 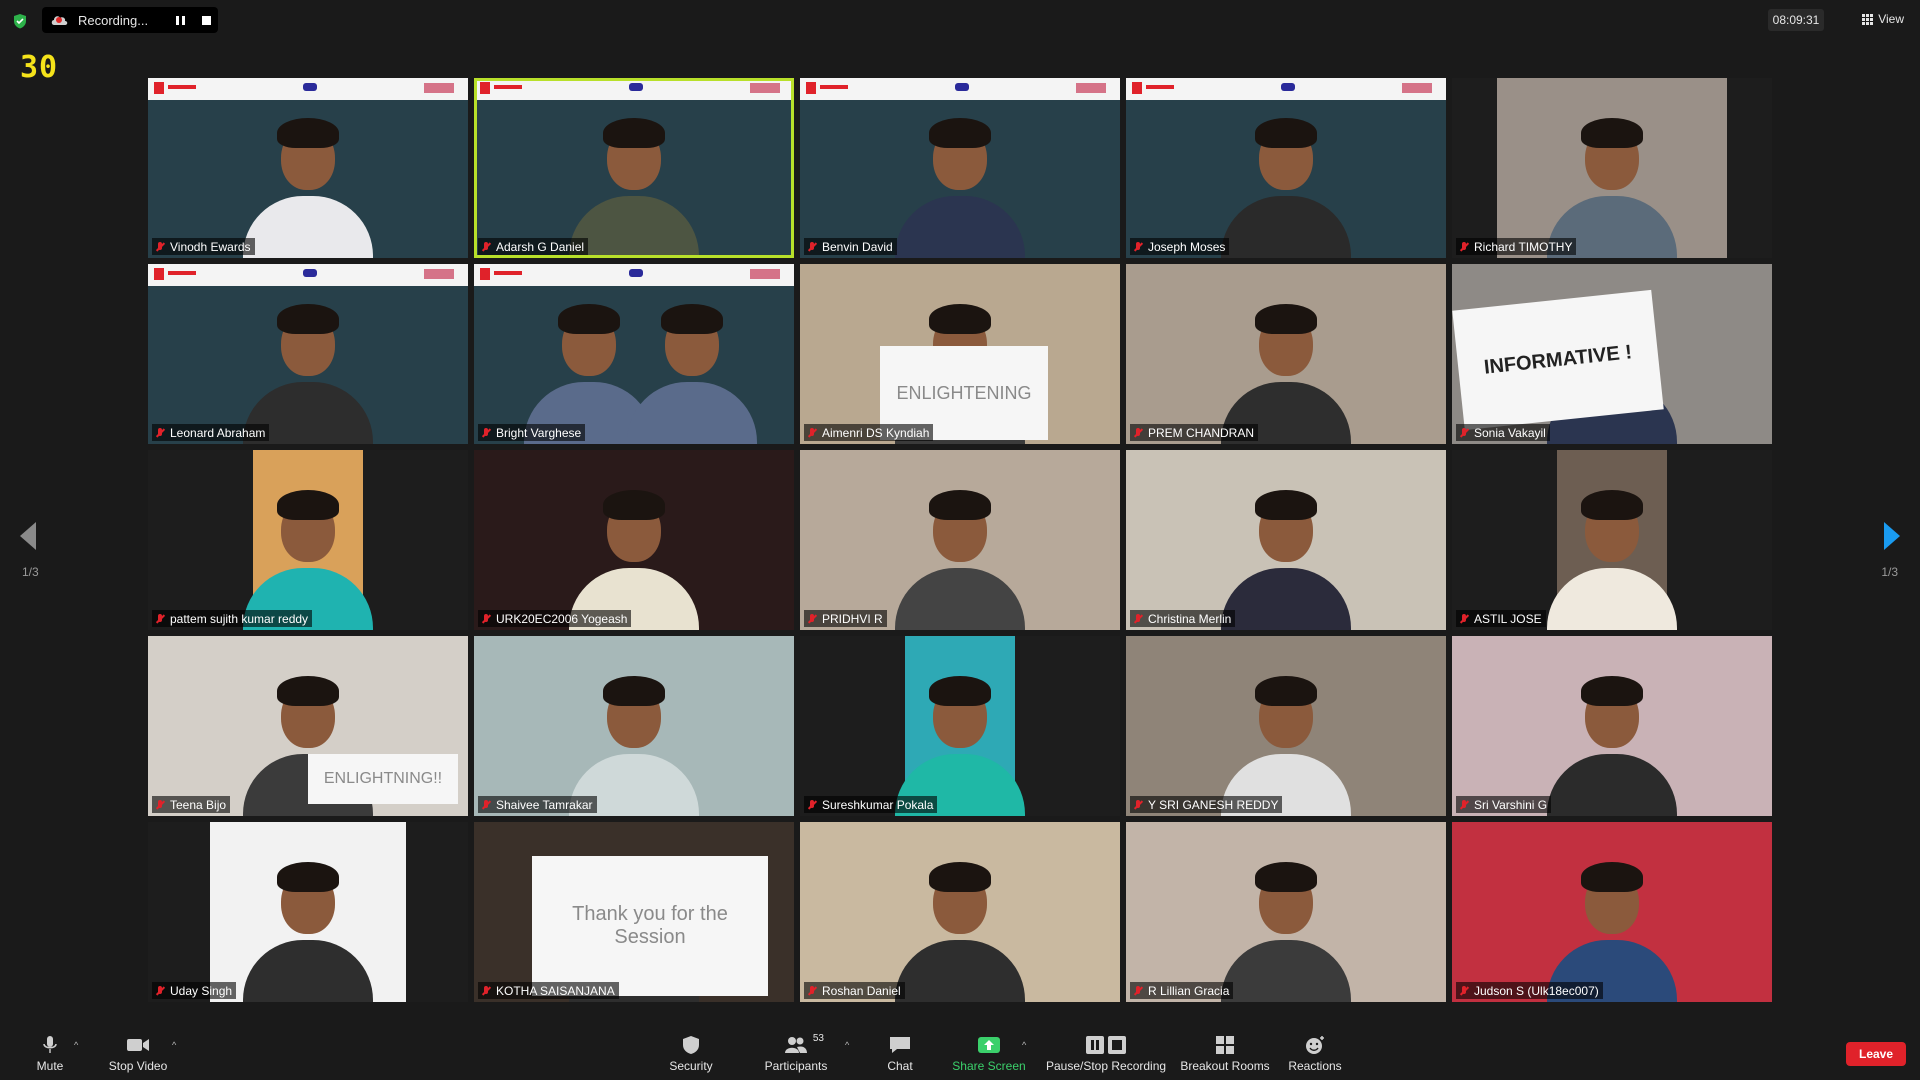 What do you see at coordinates (900, 1054) in the screenshot?
I see `chat-button: Chat` at bounding box center [900, 1054].